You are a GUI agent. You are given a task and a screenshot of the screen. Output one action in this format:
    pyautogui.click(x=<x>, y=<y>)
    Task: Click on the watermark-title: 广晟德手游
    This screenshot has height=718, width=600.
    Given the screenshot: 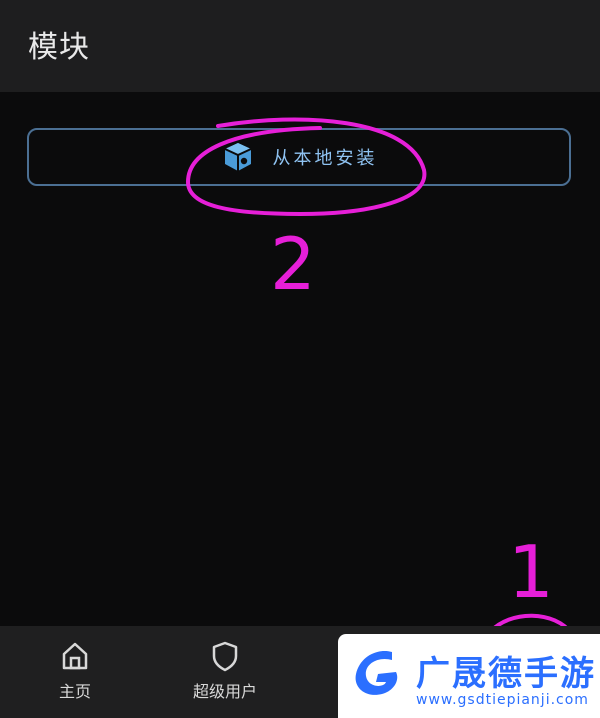 What is the action you would take?
    pyautogui.click(x=506, y=674)
    